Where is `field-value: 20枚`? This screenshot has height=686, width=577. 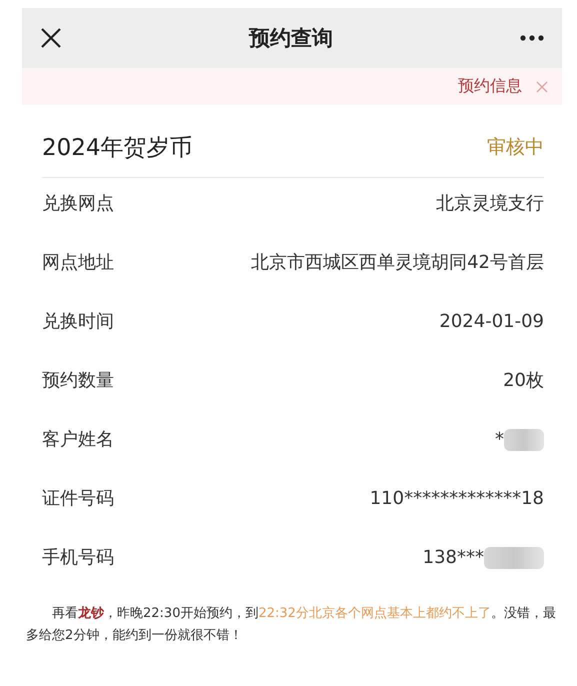 field-value: 20枚 is located at coordinates (523, 381).